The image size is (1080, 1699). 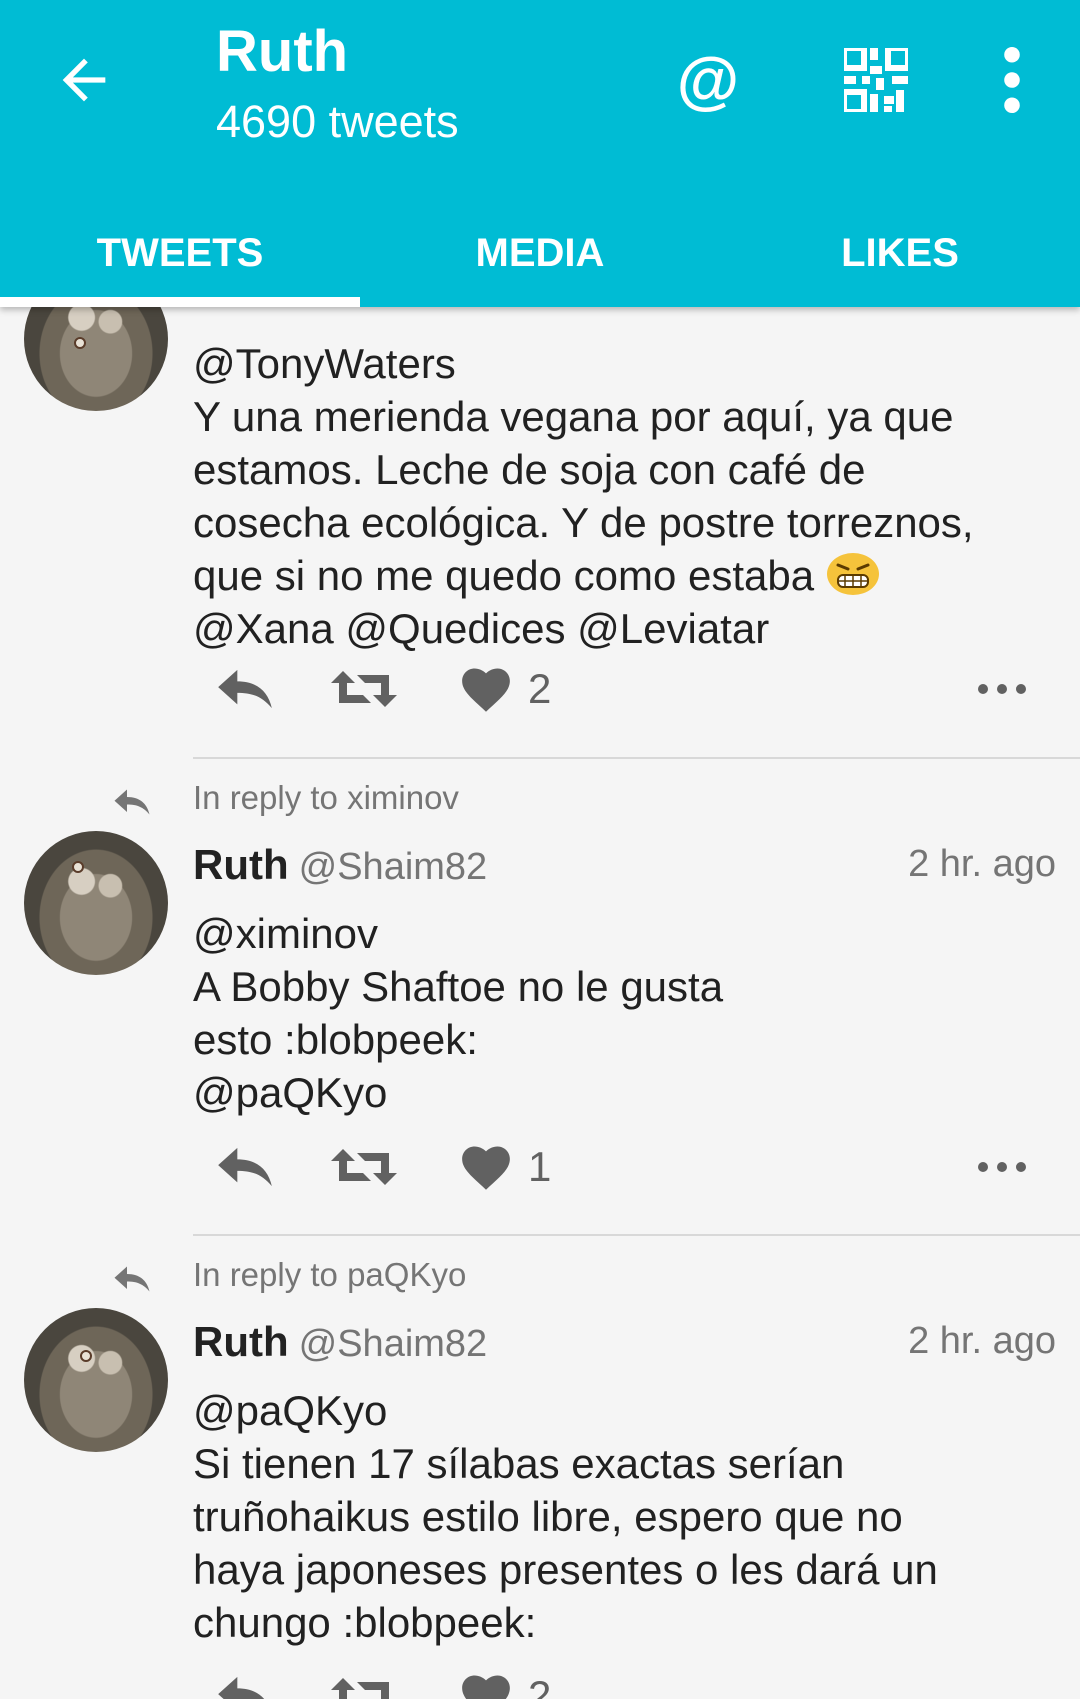 I want to click on tab-media-label: MEDIA, so click(x=540, y=253).